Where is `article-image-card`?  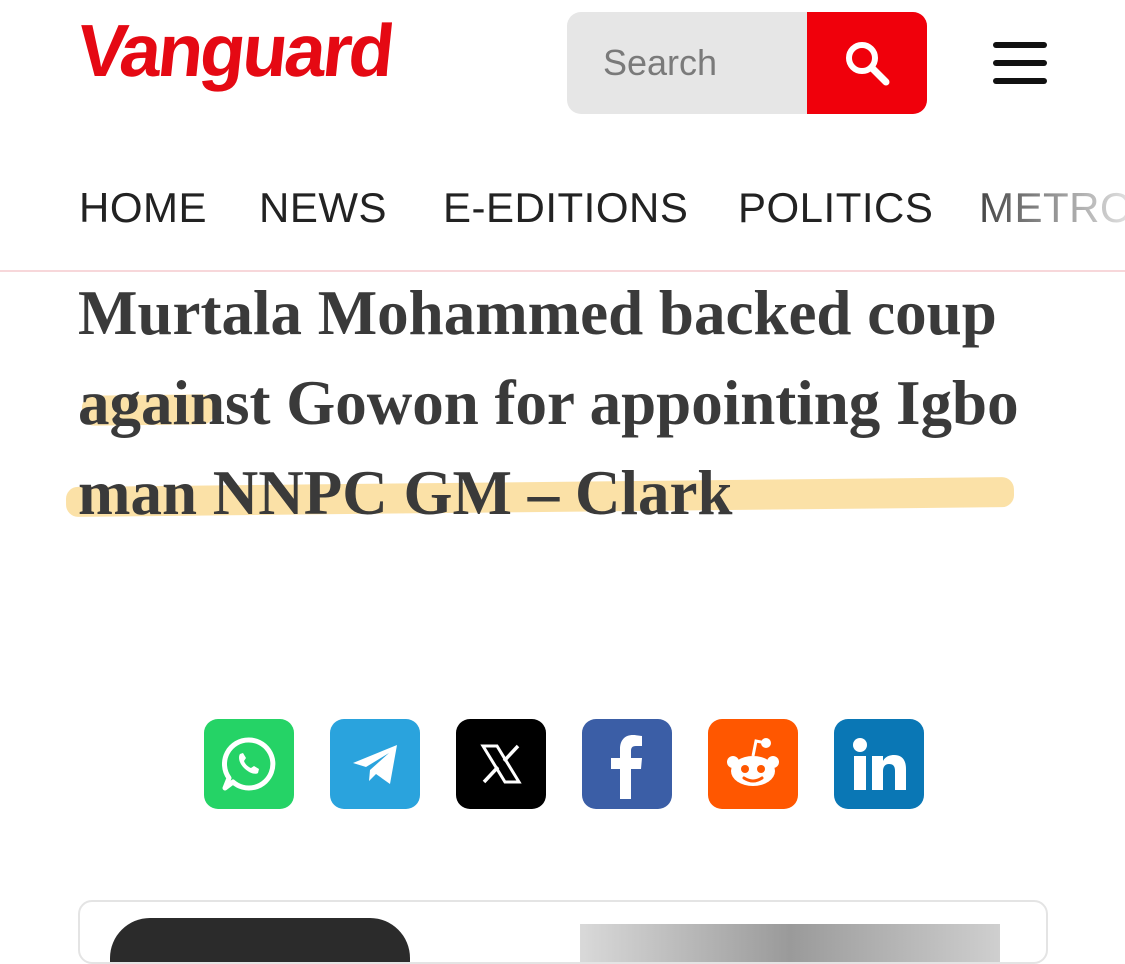 article-image-card is located at coordinates (563, 932).